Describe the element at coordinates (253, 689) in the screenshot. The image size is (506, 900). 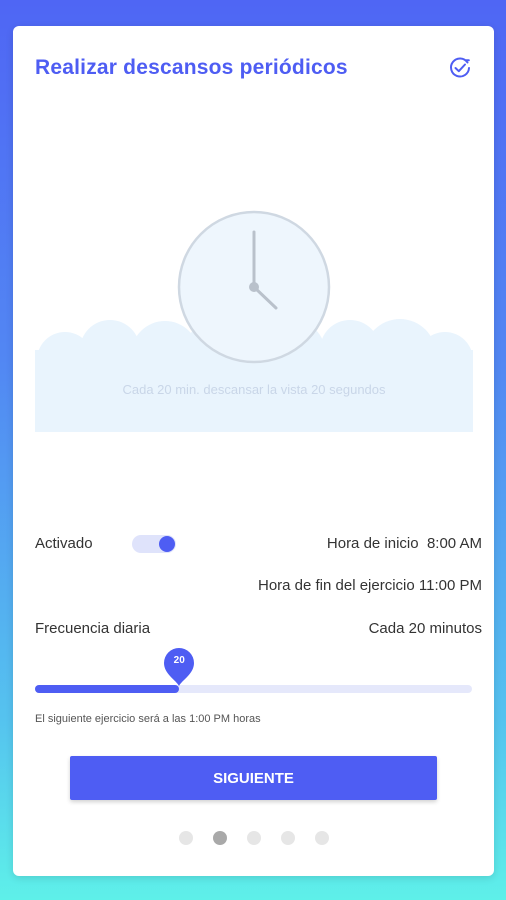
I see `frequency-slider` at that location.